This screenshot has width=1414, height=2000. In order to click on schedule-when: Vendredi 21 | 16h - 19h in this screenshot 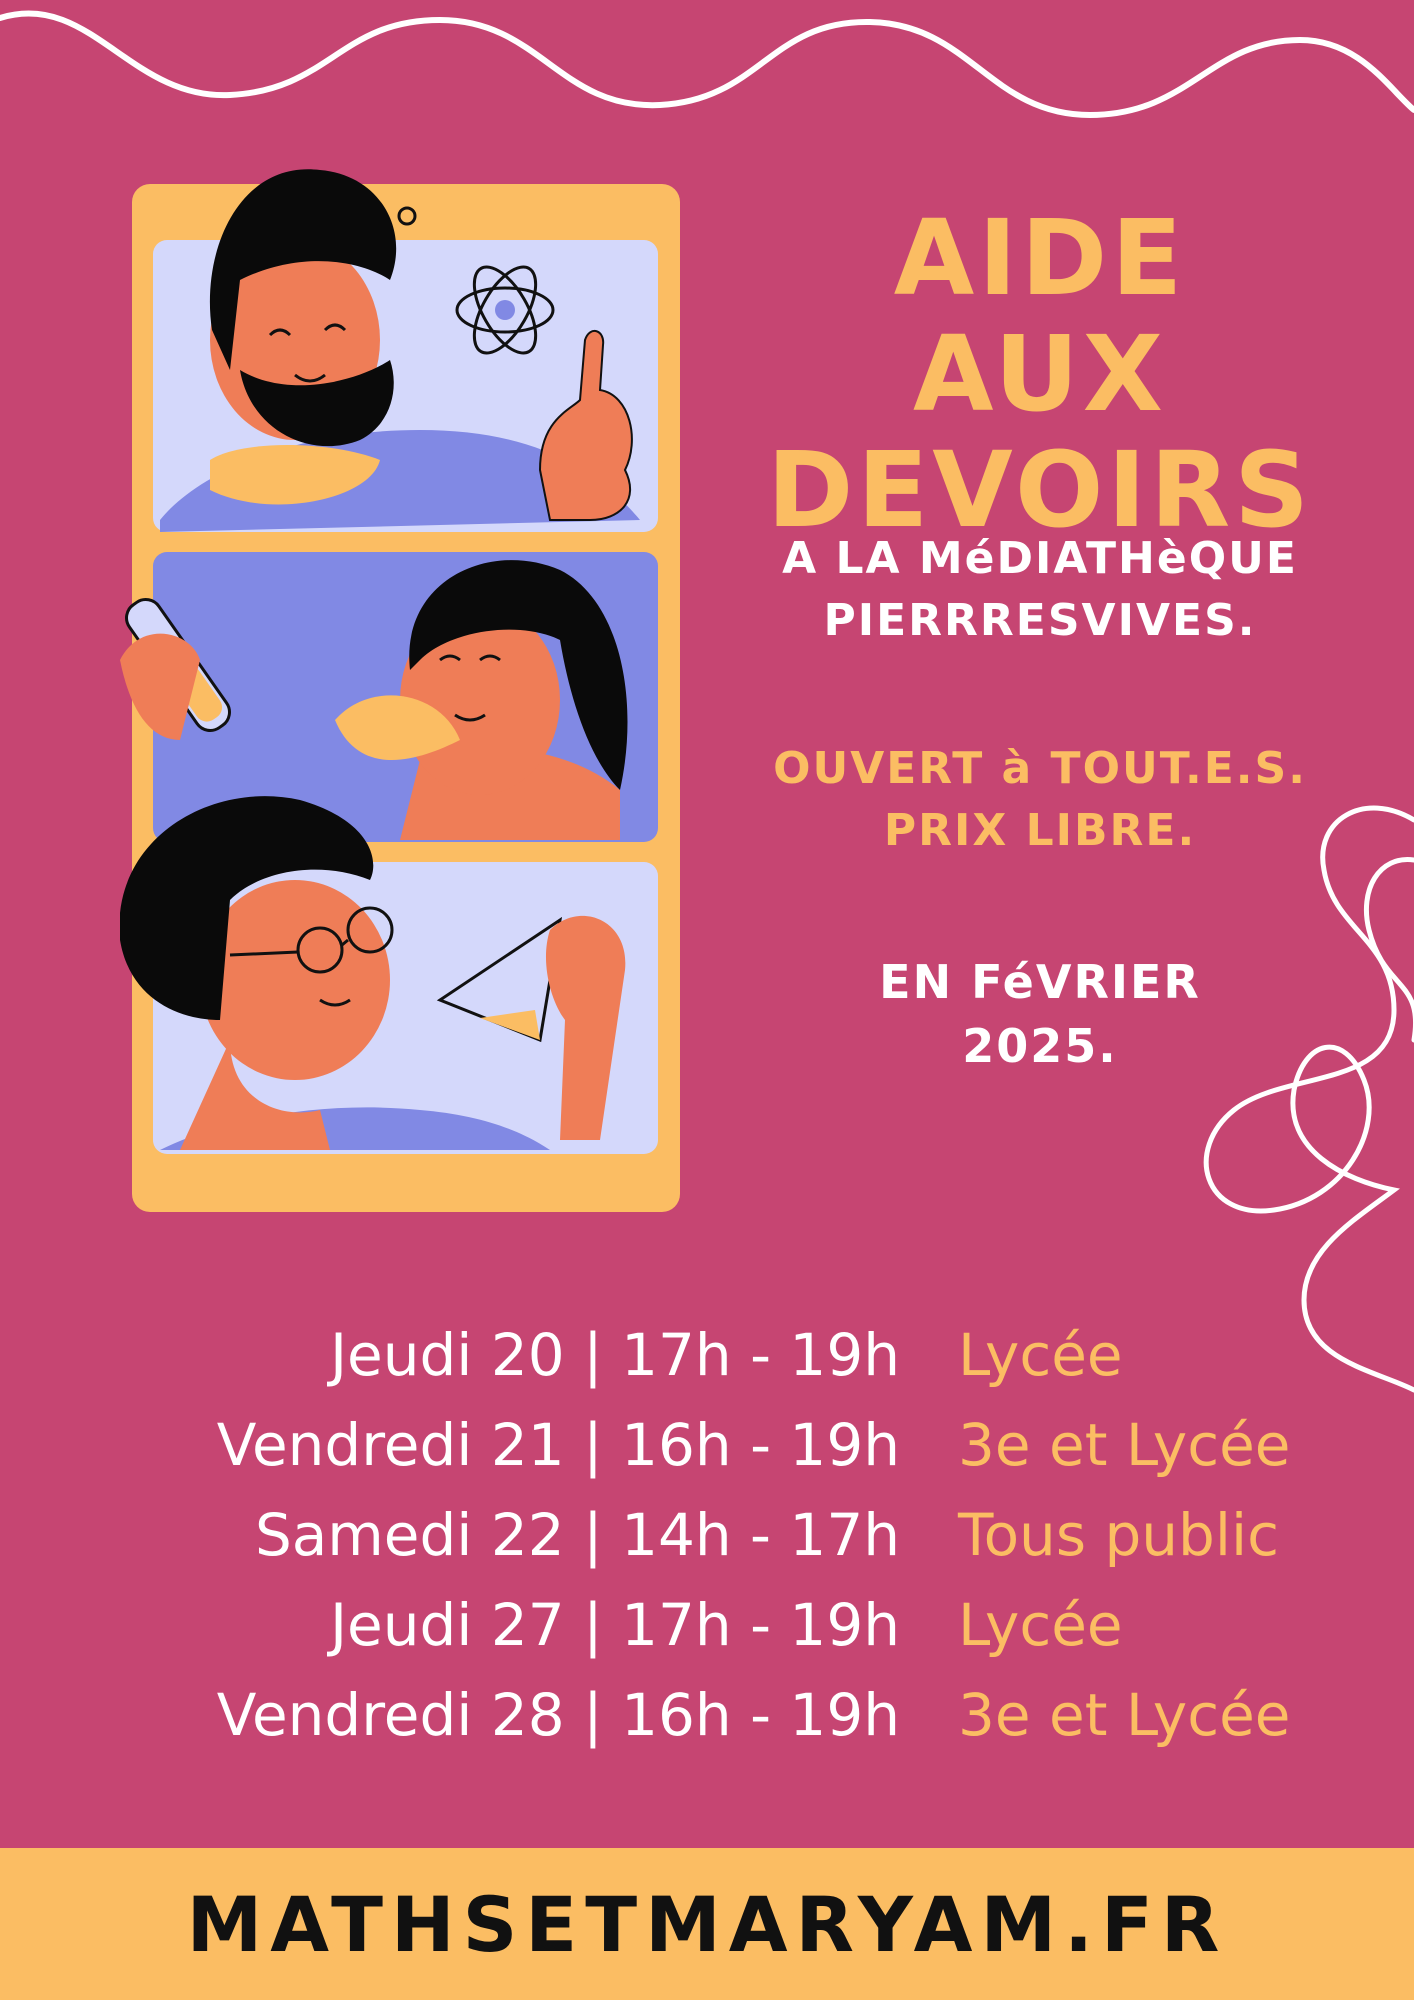, I will do `click(558, 1445)`.